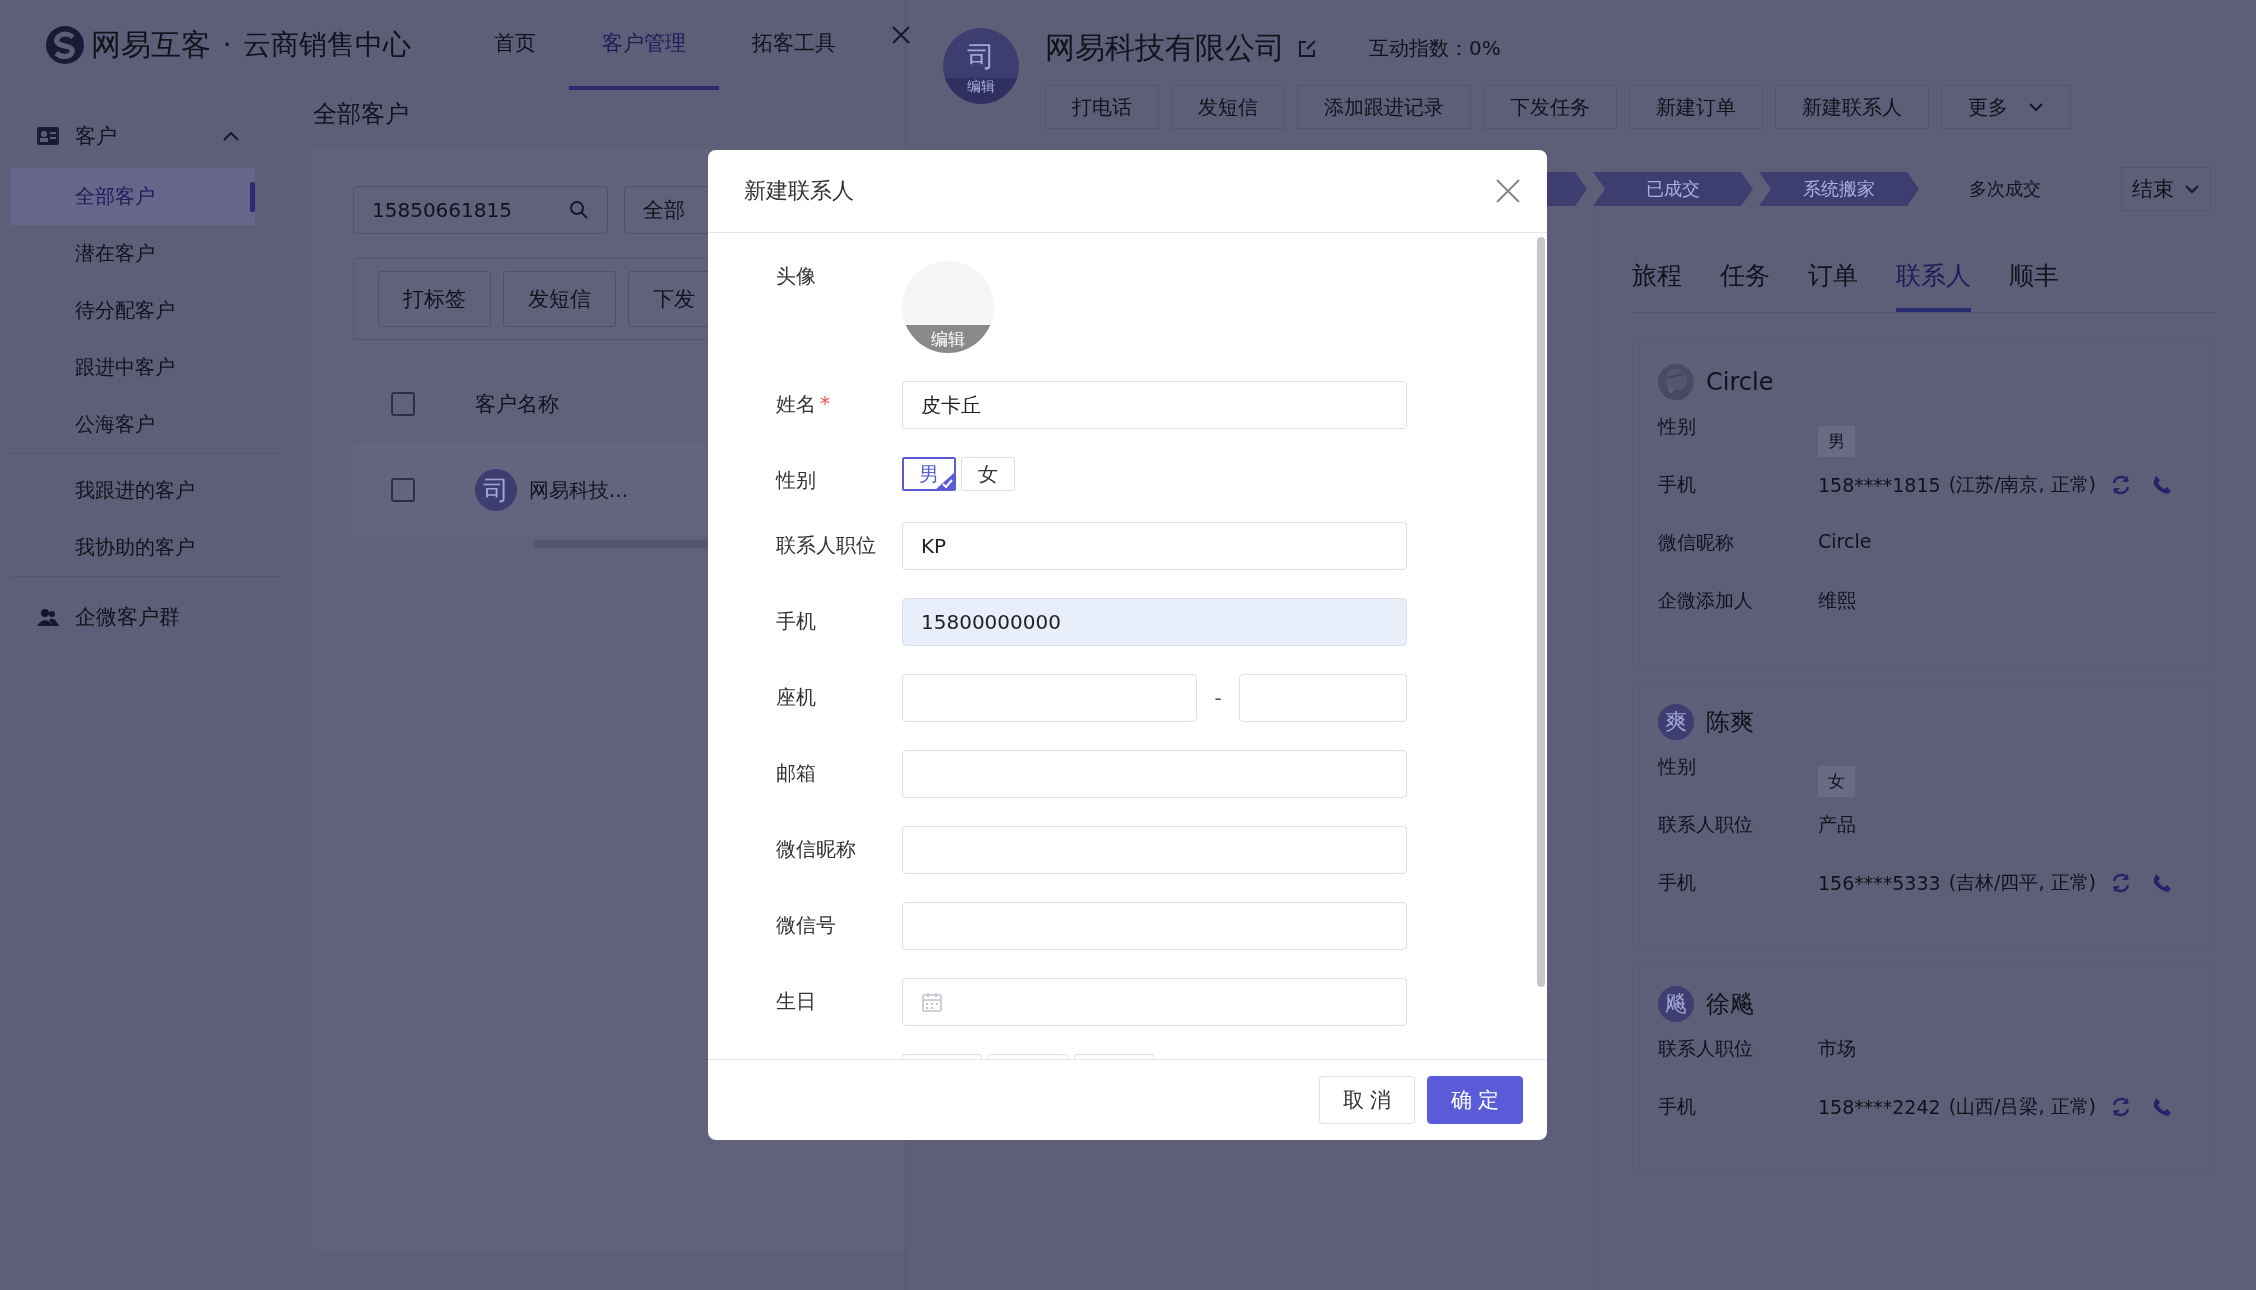 This screenshot has height=1290, width=2256. What do you see at coordinates (796, 276) in the screenshot?
I see `field-label: 头像` at bounding box center [796, 276].